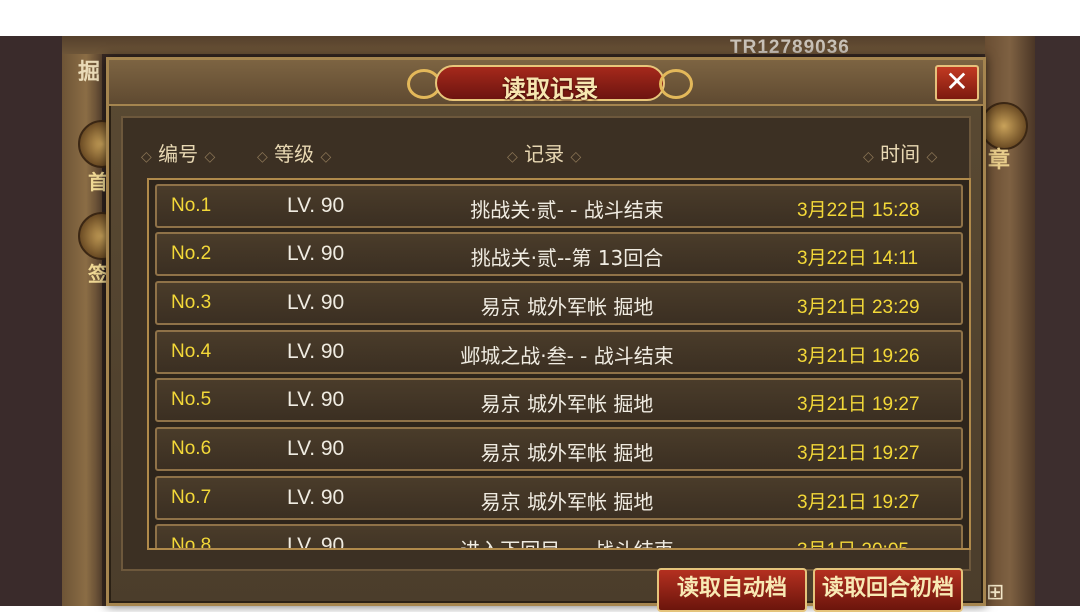 The image size is (1080, 612). I want to click on background-top-strip, so click(548, 45).